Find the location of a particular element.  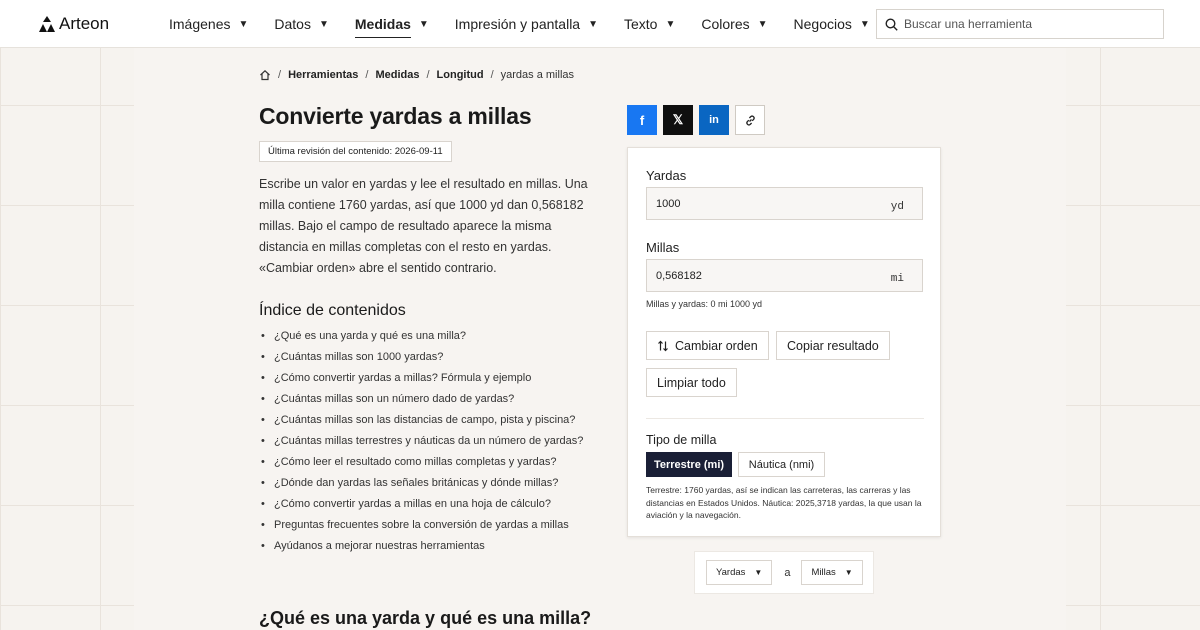

miles-input: 0,568182 mi is located at coordinates (784, 275).